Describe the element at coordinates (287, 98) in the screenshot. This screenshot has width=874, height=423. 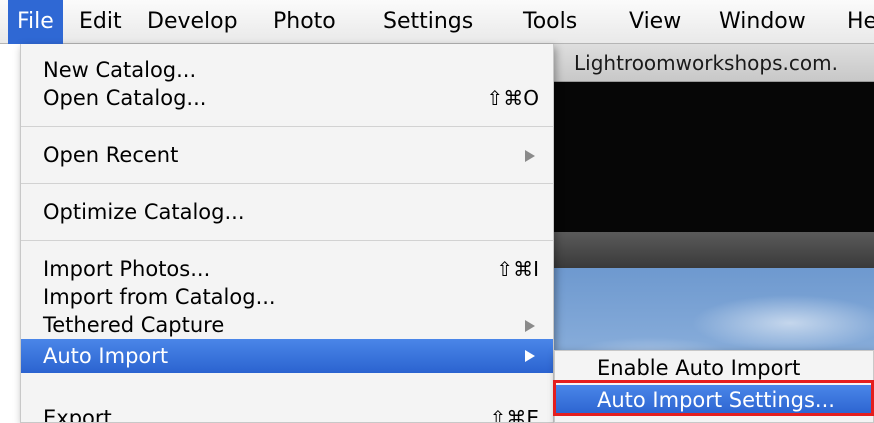
I see `menu-item-open-catalog: Open Catalog... ⇧⌘O` at that location.